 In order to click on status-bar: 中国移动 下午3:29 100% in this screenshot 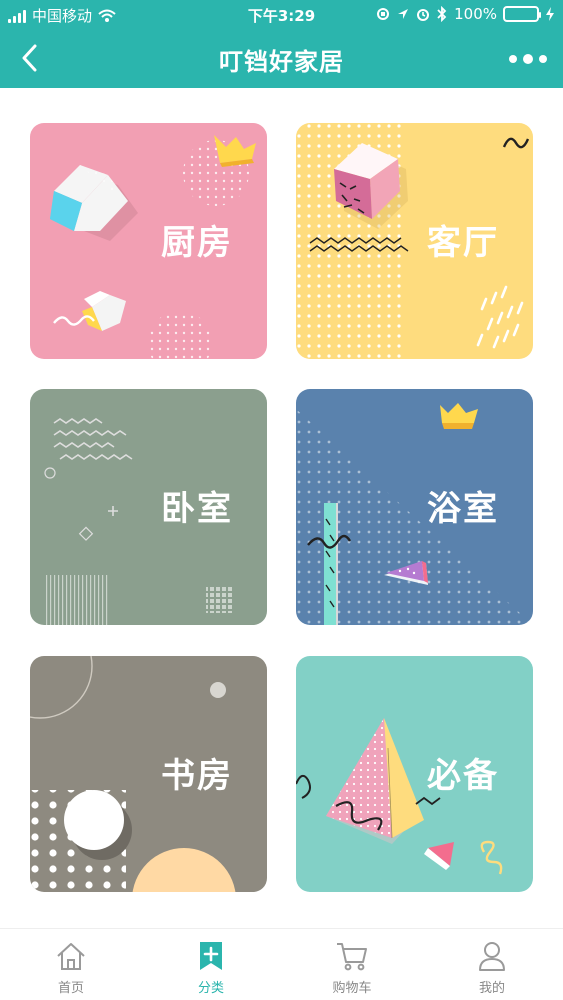, I will do `click(281, 15)`.